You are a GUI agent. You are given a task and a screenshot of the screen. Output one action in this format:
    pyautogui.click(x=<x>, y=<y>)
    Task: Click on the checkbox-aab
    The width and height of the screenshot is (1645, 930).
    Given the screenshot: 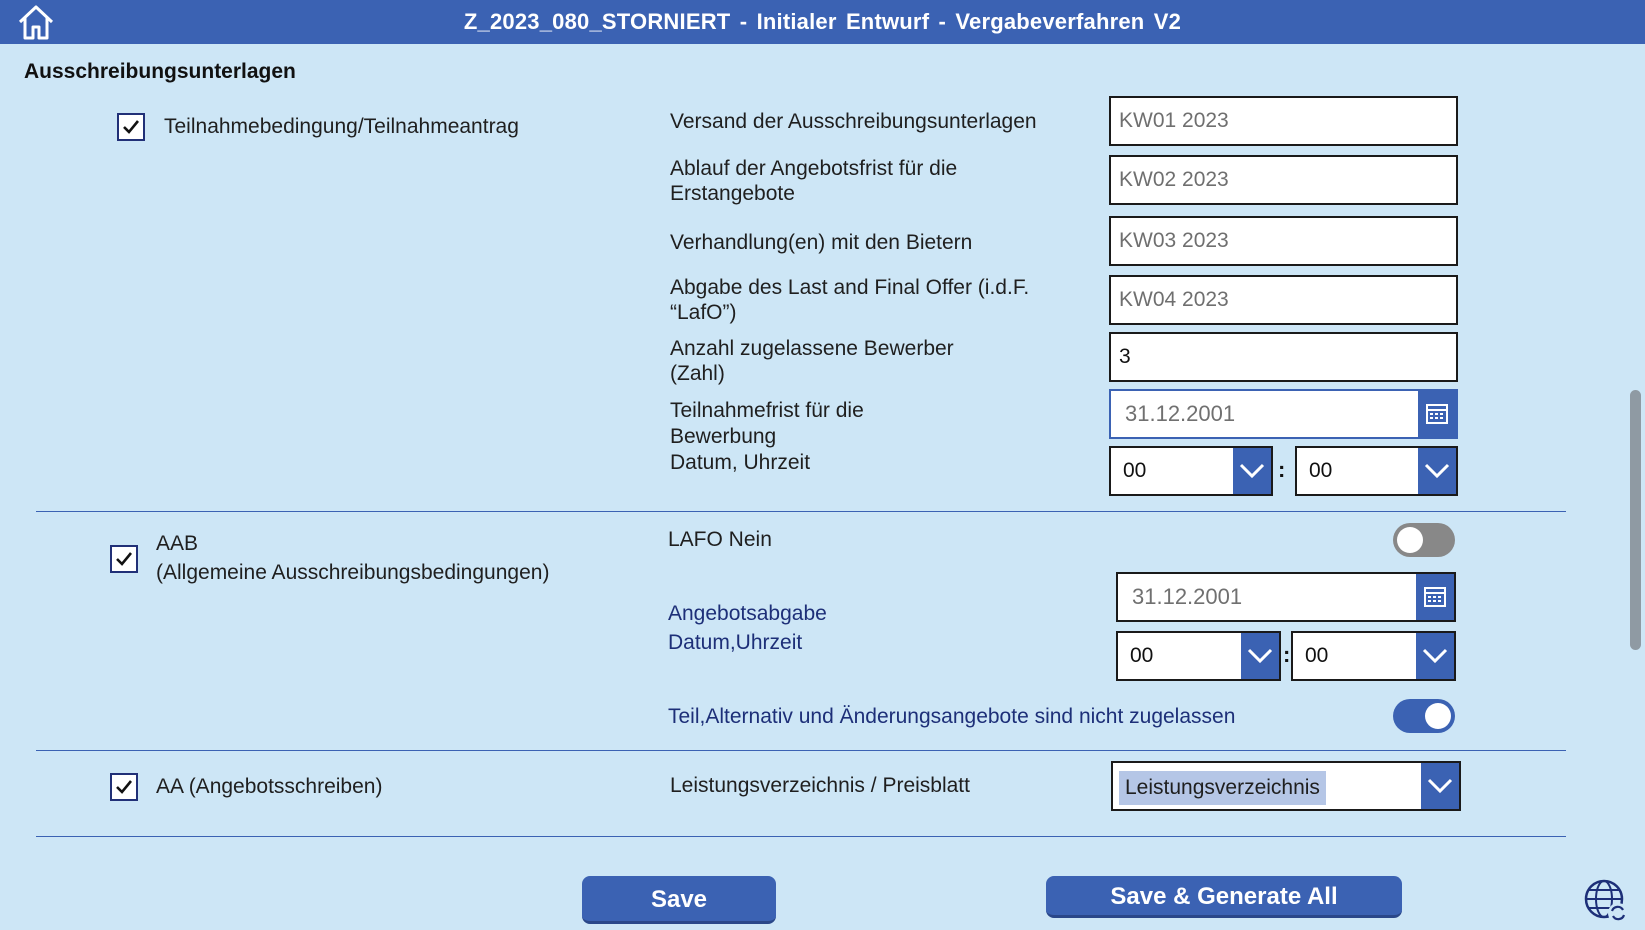 What is the action you would take?
    pyautogui.click(x=124, y=559)
    